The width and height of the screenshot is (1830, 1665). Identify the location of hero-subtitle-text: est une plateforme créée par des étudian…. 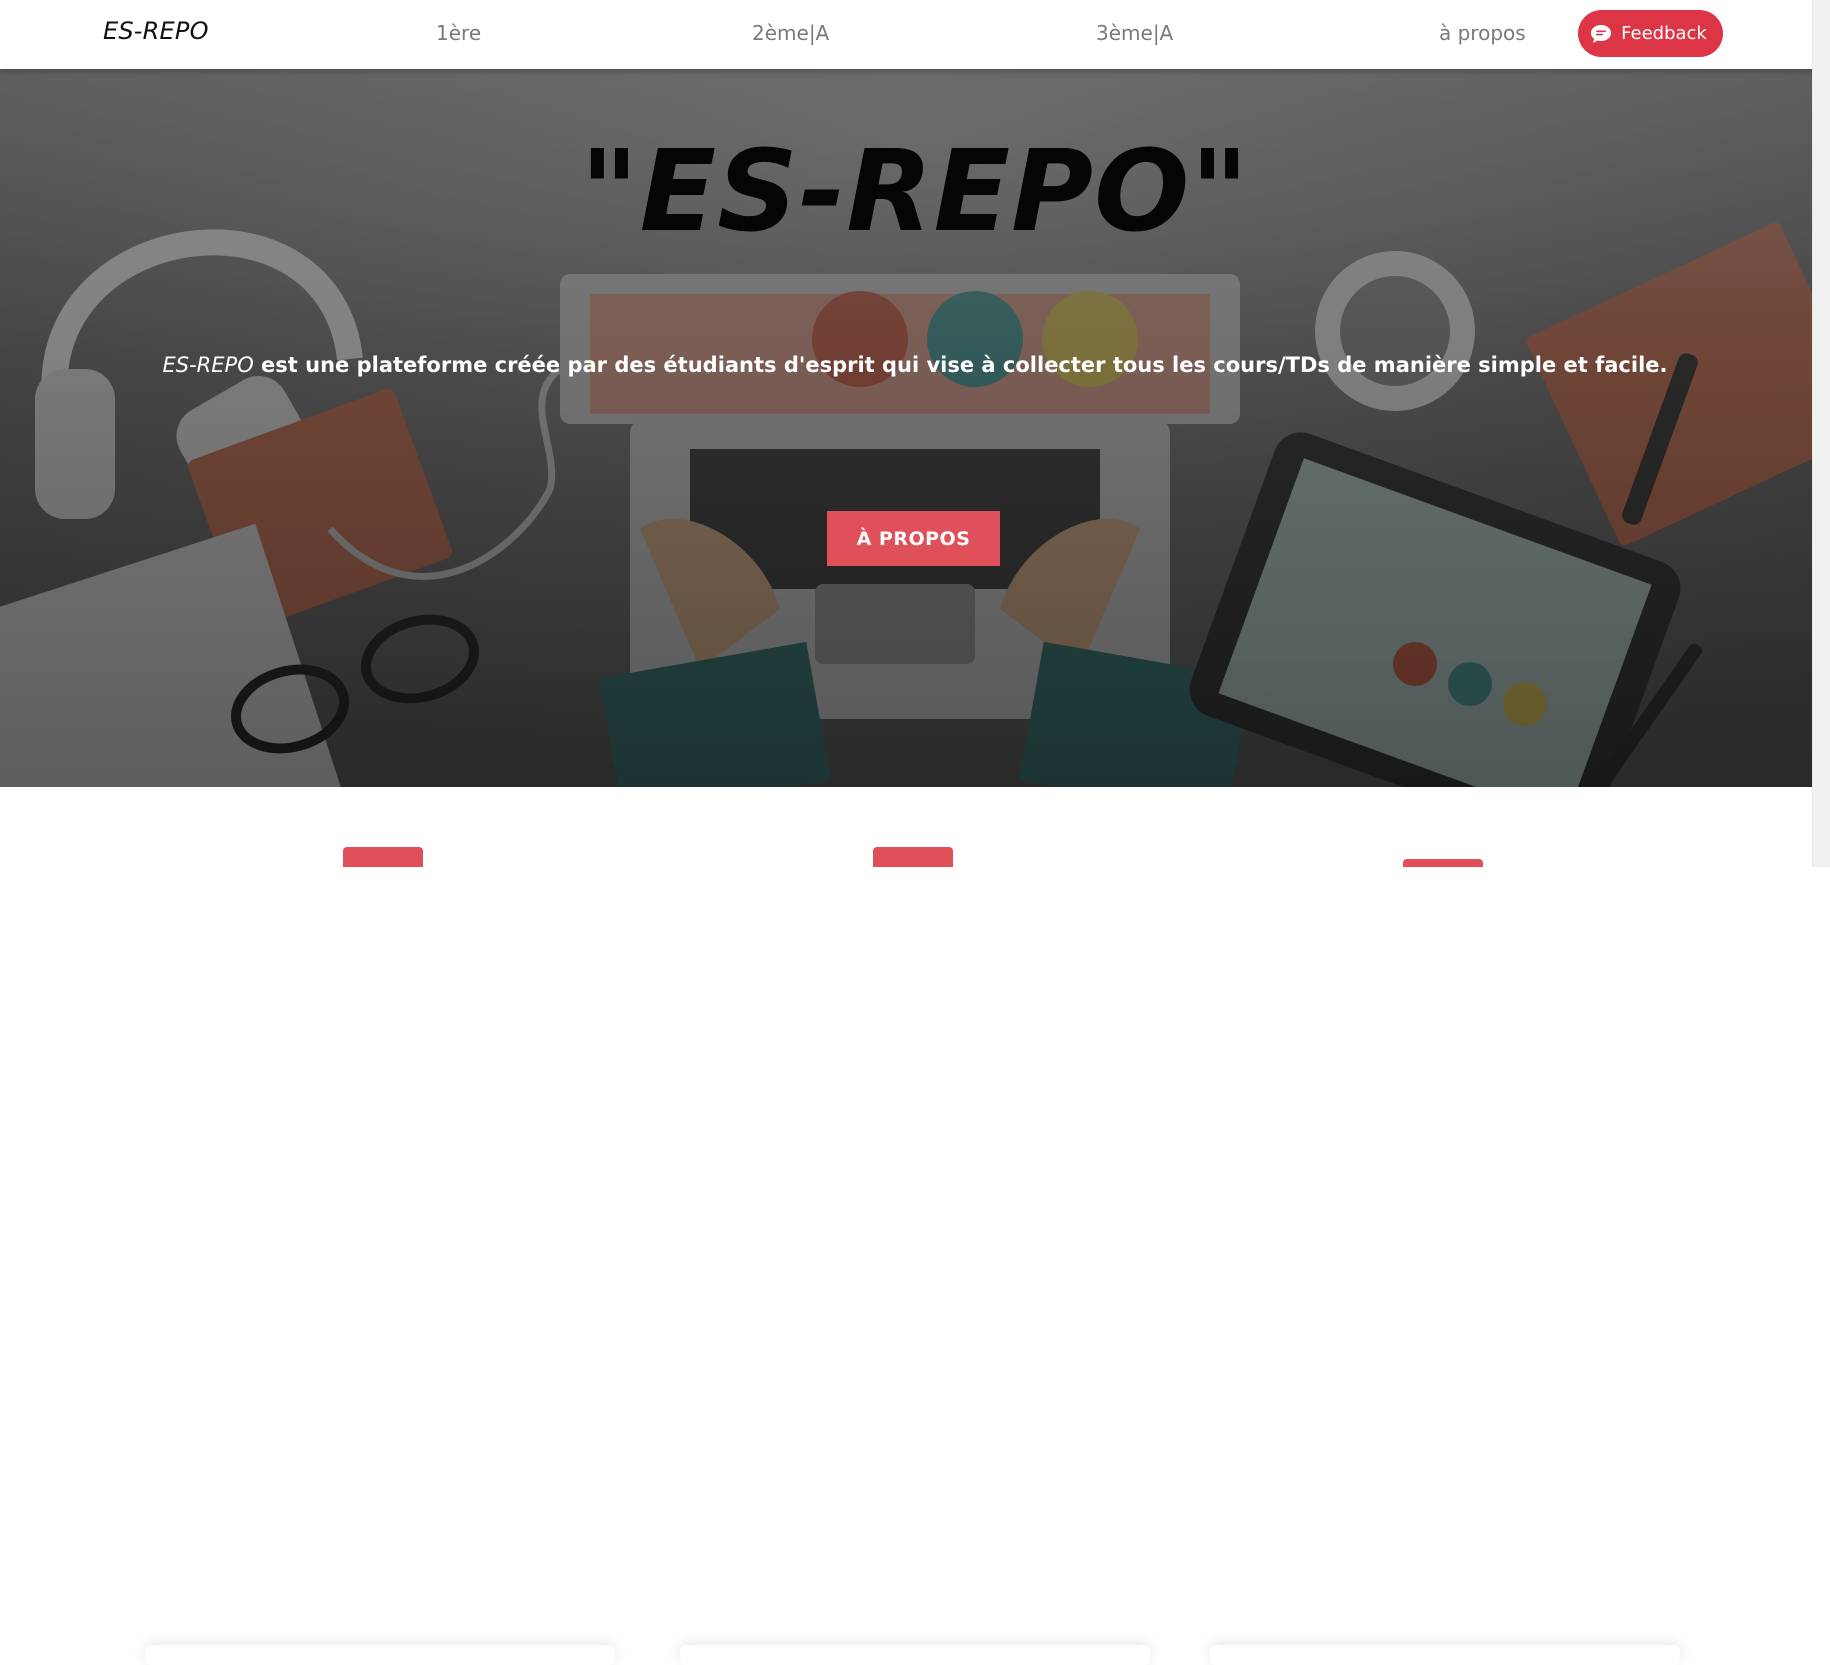
(960, 365).